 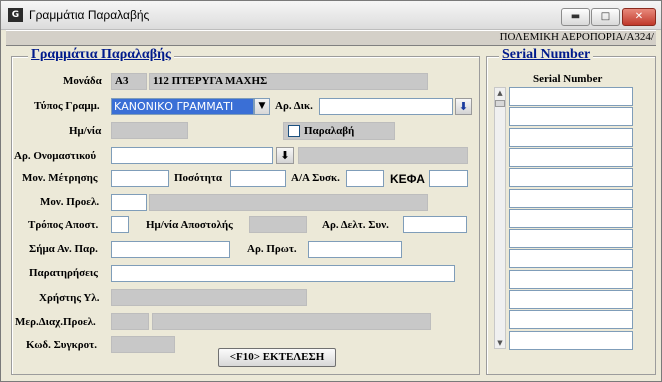 What do you see at coordinates (63, 273) in the screenshot?
I see `remarks-label: Παρατηρήσεις` at bounding box center [63, 273].